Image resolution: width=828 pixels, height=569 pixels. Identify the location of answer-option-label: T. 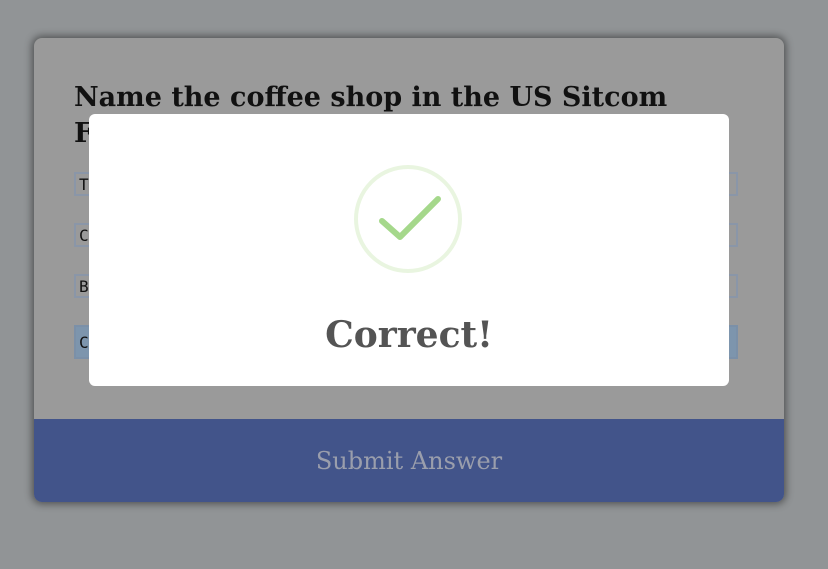
(84, 184).